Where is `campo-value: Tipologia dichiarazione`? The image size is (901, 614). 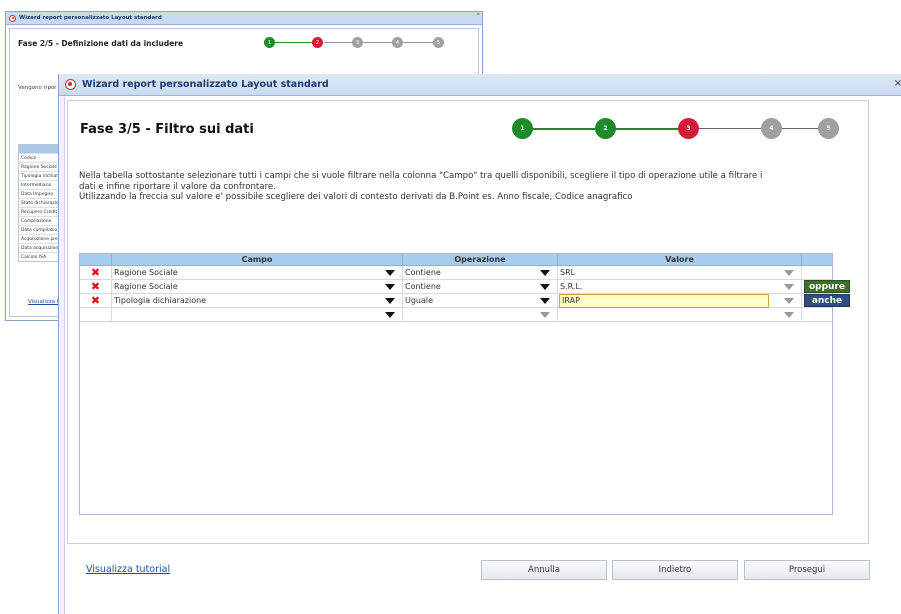 campo-value: Tipologia dichiarazione is located at coordinates (160, 300).